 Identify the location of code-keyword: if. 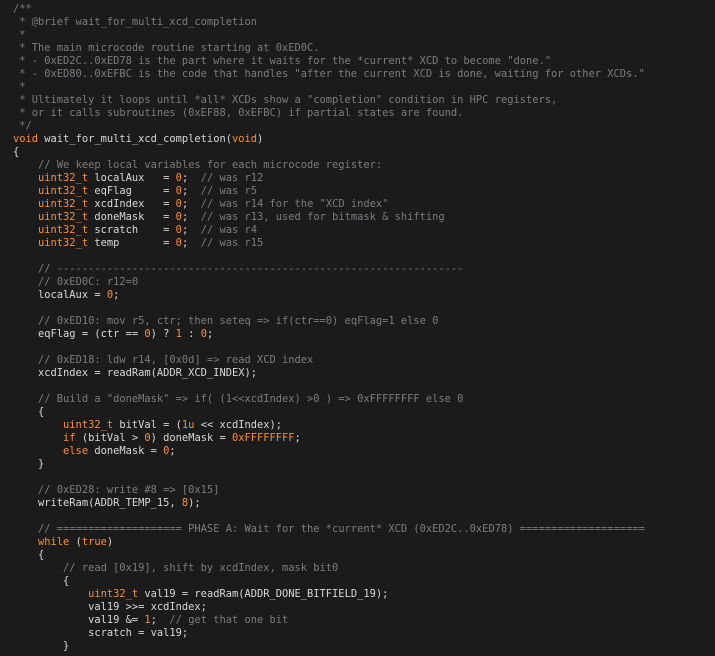
(69, 438).